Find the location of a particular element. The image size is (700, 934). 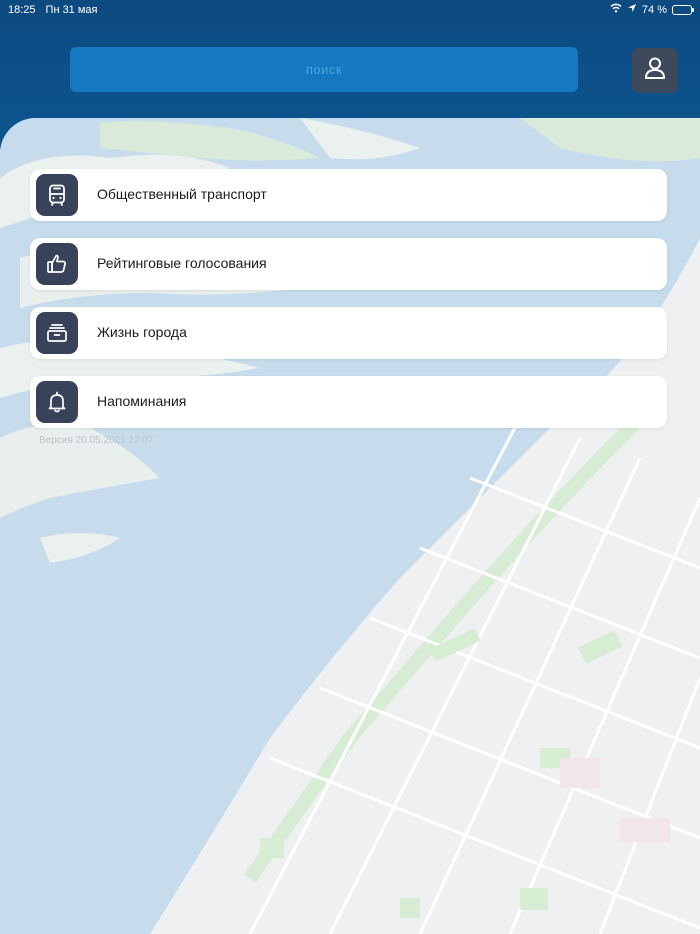

menu-item-reminders: Напоминания is located at coordinates (348, 402).